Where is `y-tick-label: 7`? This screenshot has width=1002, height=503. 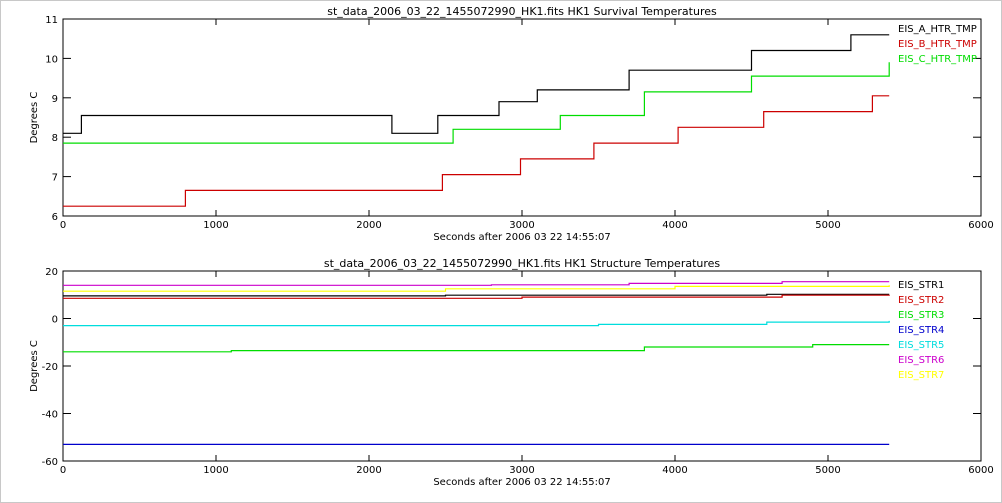 y-tick-label: 7 is located at coordinates (55, 178).